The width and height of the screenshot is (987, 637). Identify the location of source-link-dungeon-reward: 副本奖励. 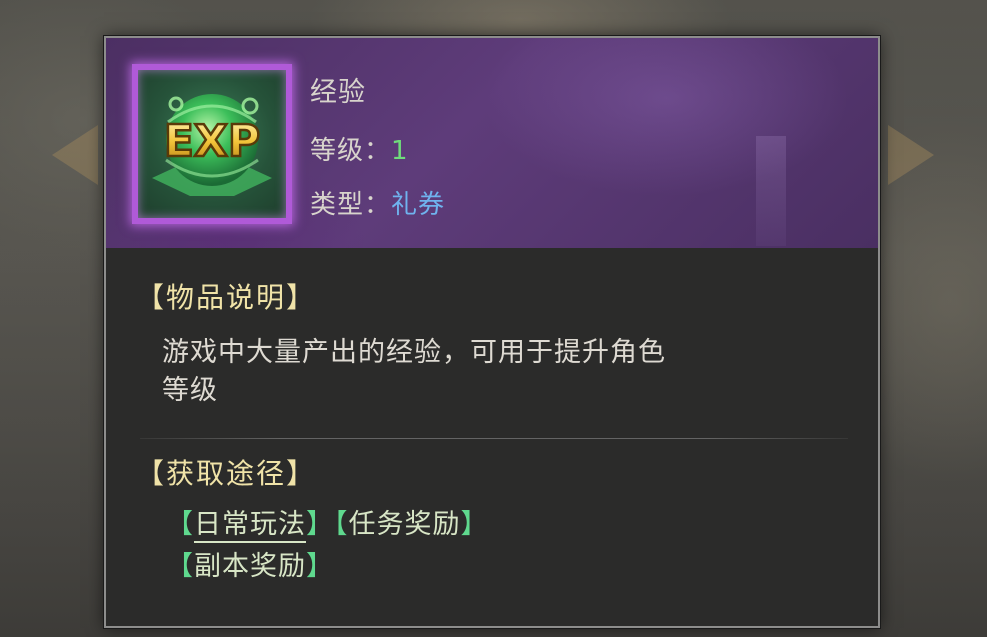
(250, 566).